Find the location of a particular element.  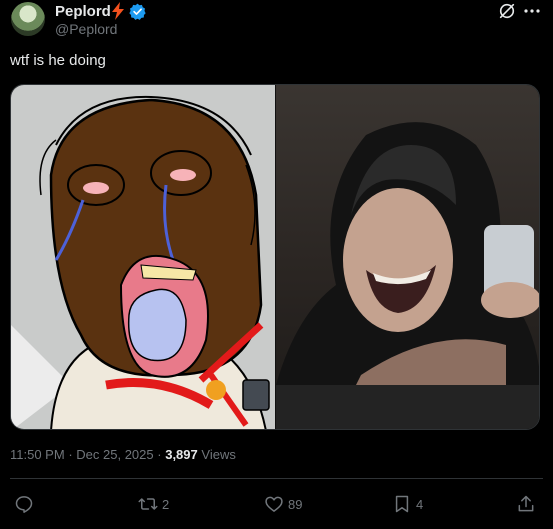

post-text: wtf is he doing is located at coordinates (58, 60).